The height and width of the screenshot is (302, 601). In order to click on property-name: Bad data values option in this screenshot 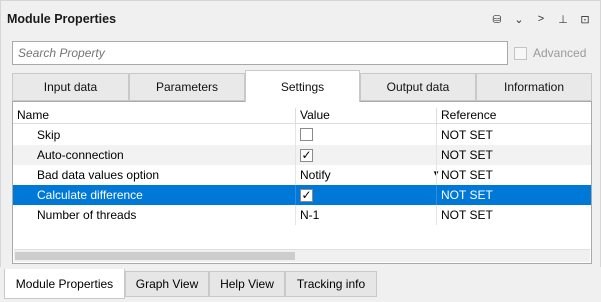, I will do `click(98, 175)`.